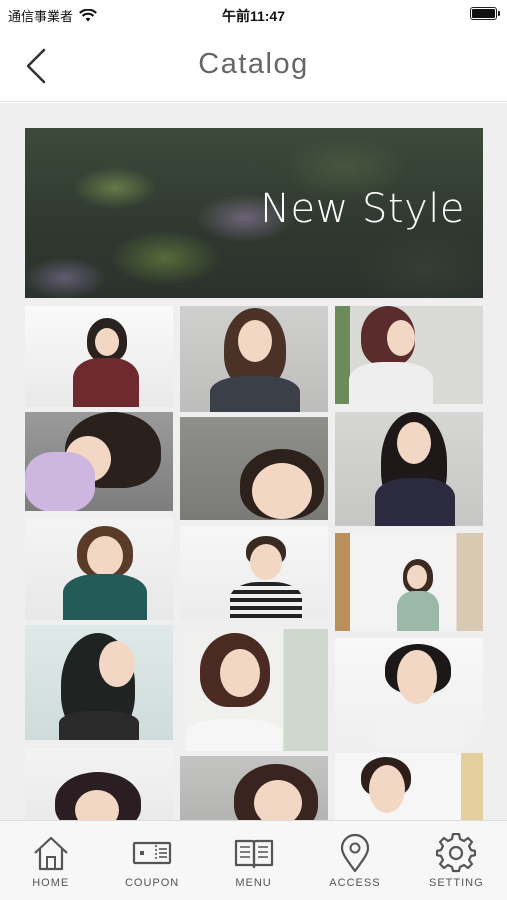 The height and width of the screenshot is (900, 507). What do you see at coordinates (50, 853) in the screenshot?
I see `home-icon` at bounding box center [50, 853].